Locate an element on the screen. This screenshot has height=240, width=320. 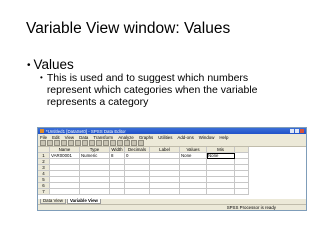
menu-graphs: Graphs is located at coordinates (146, 137).